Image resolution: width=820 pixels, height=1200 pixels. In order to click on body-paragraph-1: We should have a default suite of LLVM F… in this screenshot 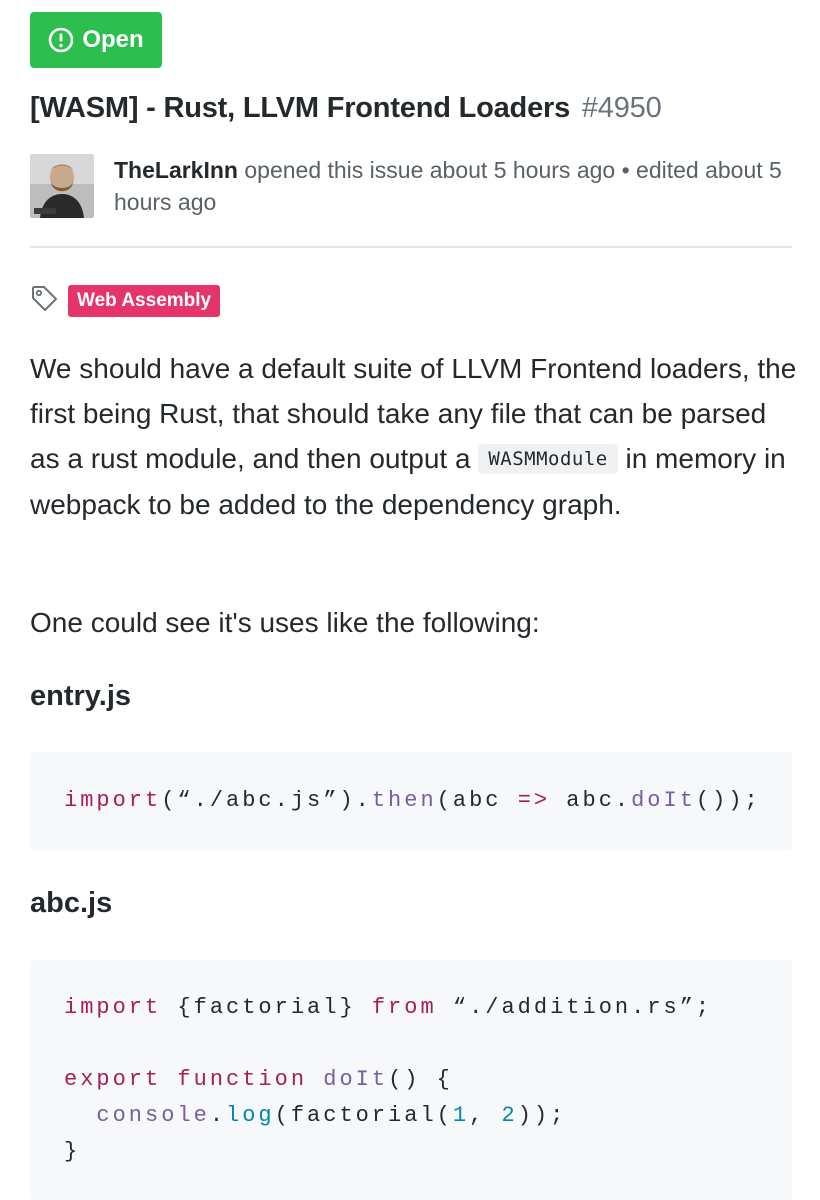, I will do `click(415, 436)`.